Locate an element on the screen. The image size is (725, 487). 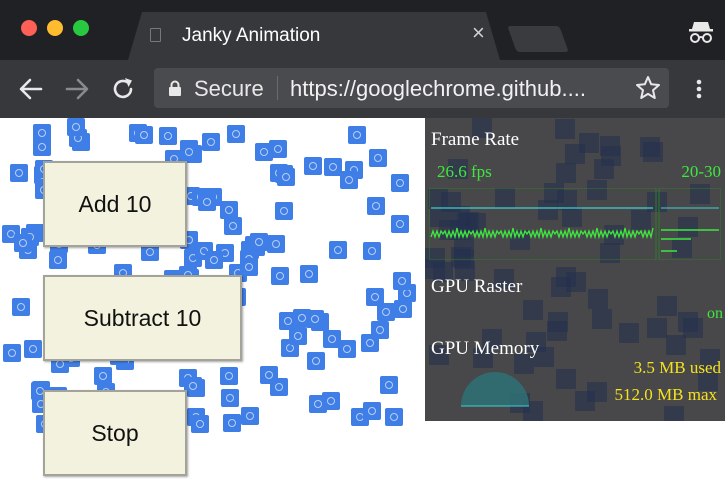
forward-arrow-icon is located at coordinates (77, 89).